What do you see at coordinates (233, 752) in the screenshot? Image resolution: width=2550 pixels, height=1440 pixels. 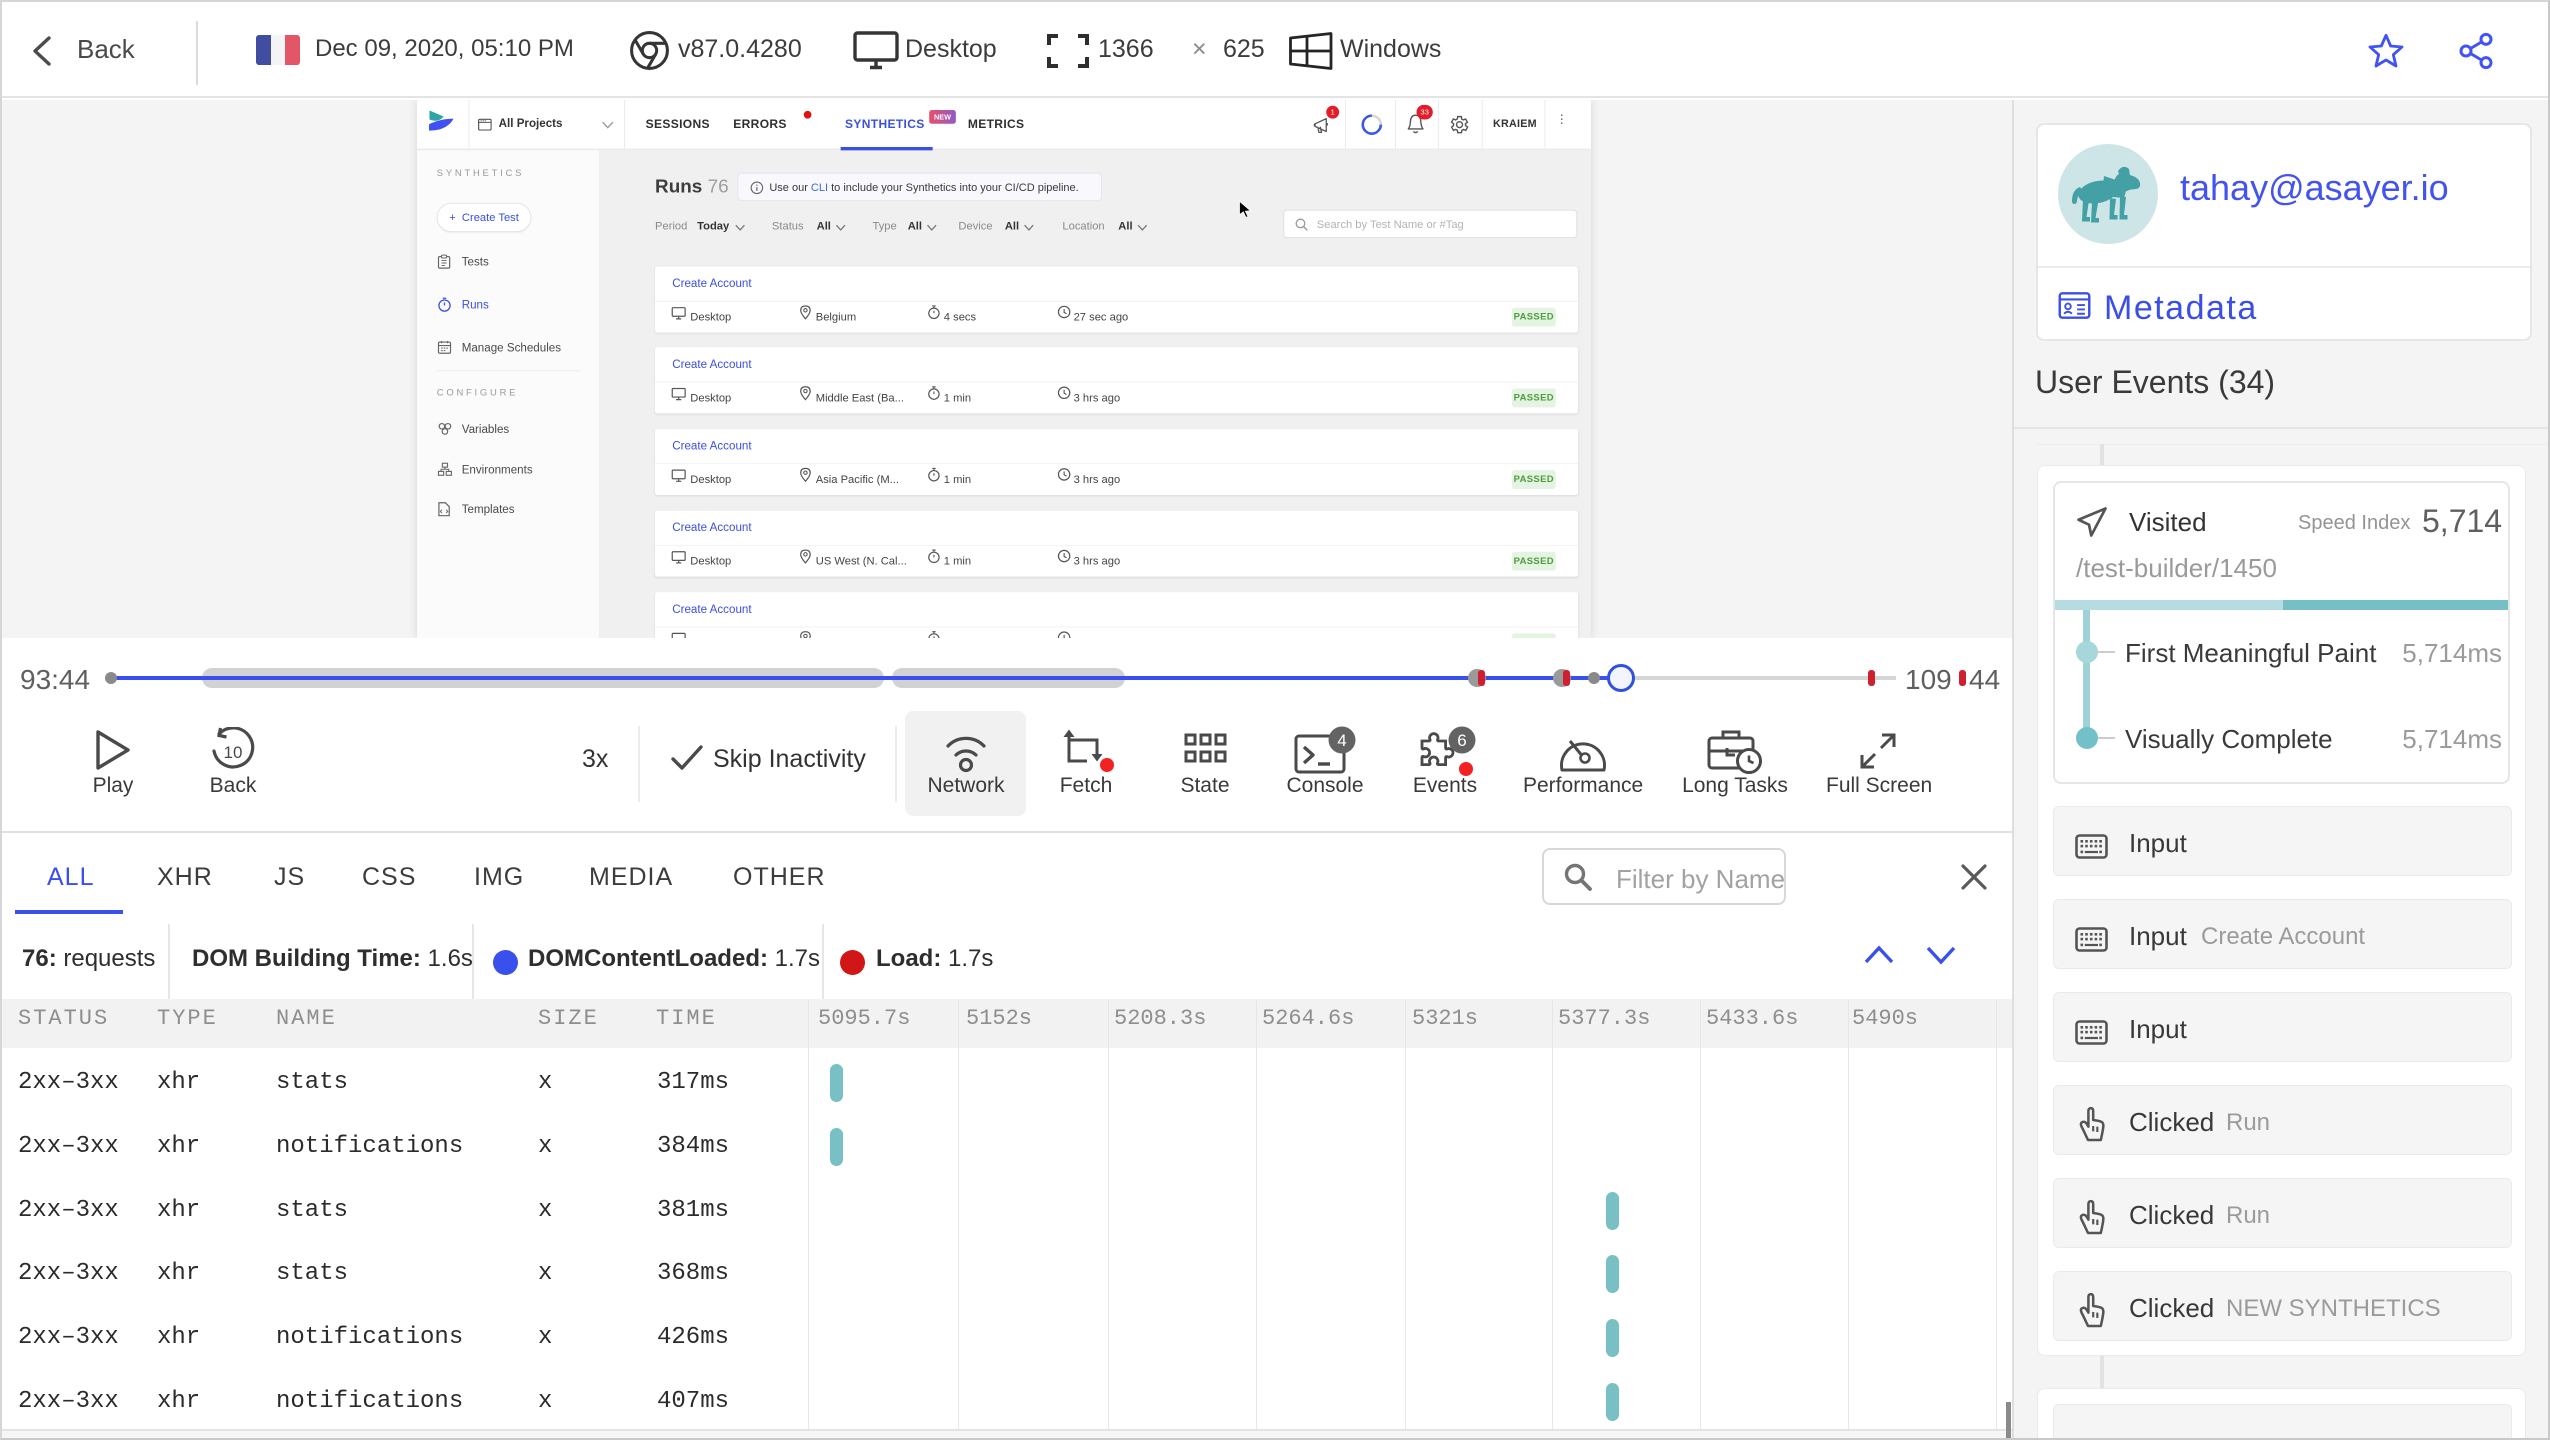 I see `svg-text: 10` at bounding box center [233, 752].